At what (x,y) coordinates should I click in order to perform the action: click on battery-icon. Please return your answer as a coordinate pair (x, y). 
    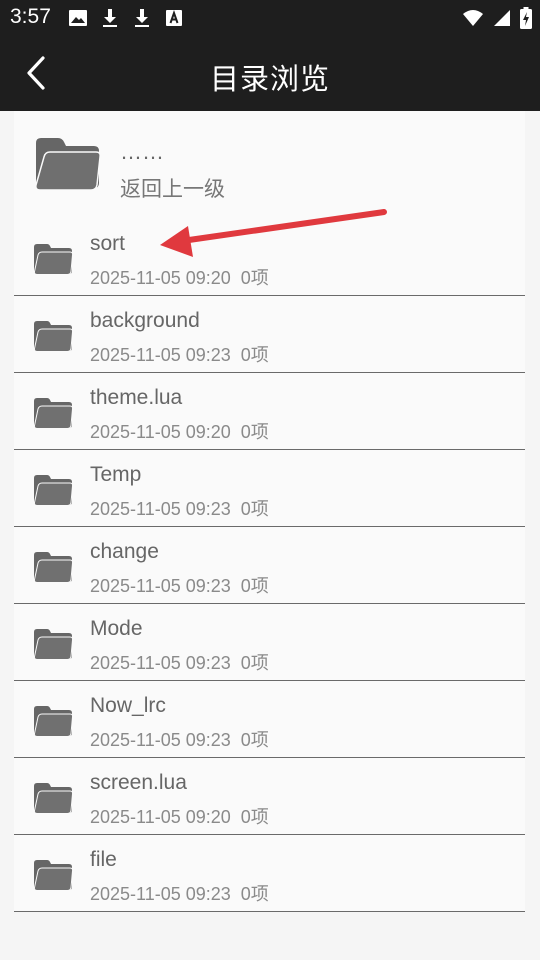
    Looking at the image, I should click on (526, 18).